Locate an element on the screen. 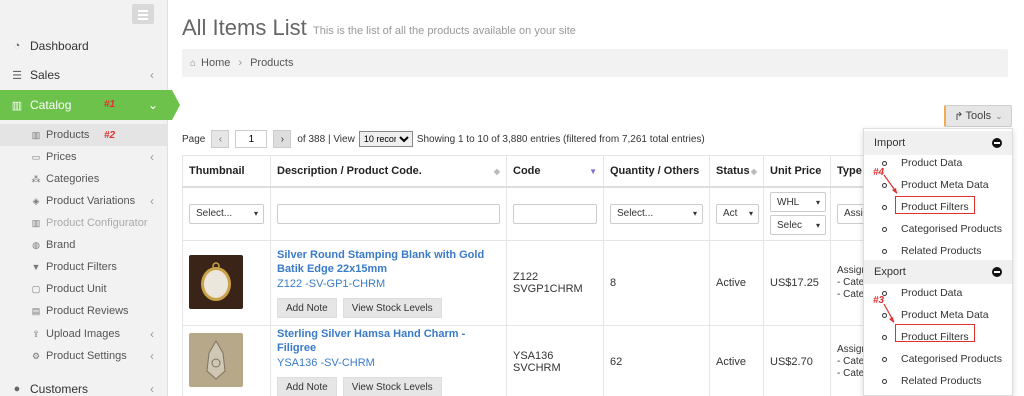 The height and width of the screenshot is (396, 1024). sidebar-subitem-label: Product Unit is located at coordinates (76, 289).